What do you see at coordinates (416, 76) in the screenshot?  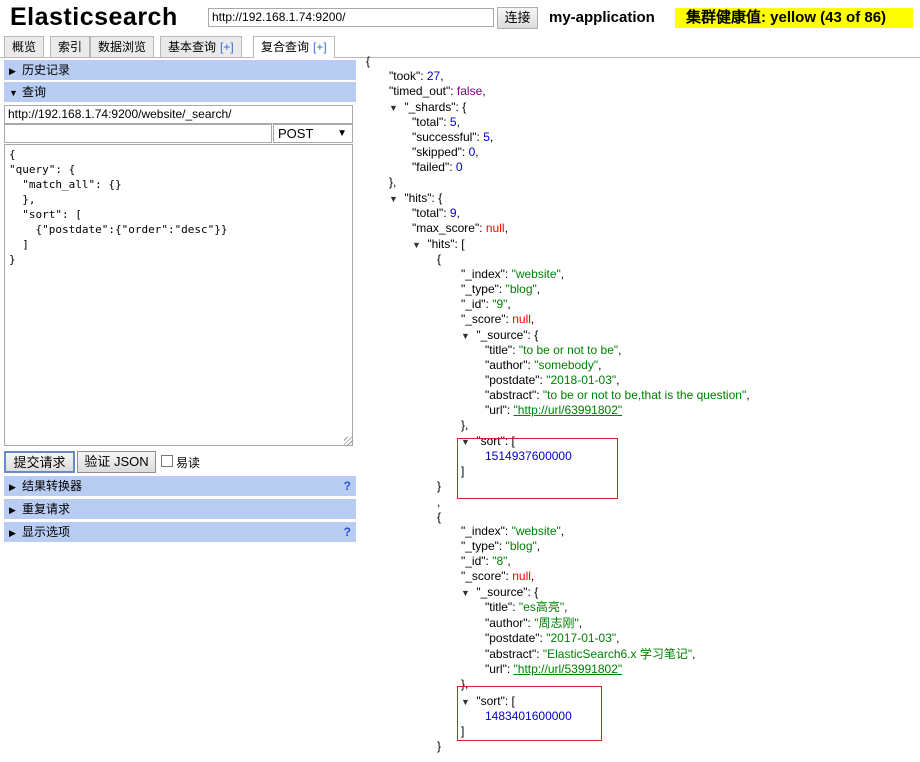 I see `json-took: "took": 27,` at bounding box center [416, 76].